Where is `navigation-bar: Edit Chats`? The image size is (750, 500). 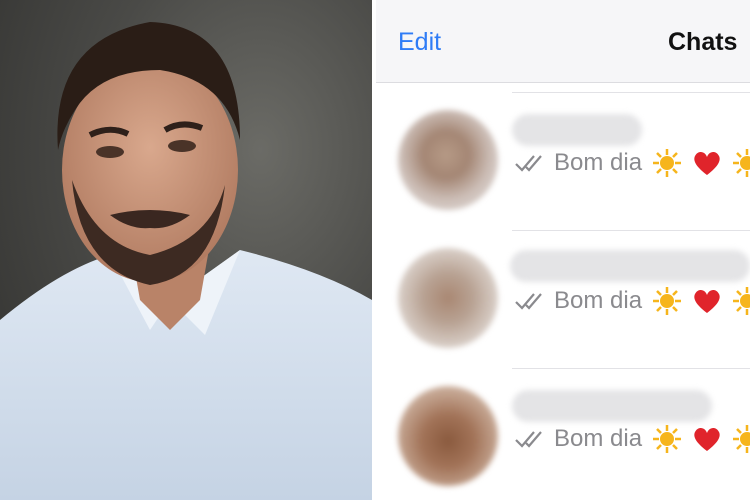
navigation-bar: Edit Chats is located at coordinates (563, 41).